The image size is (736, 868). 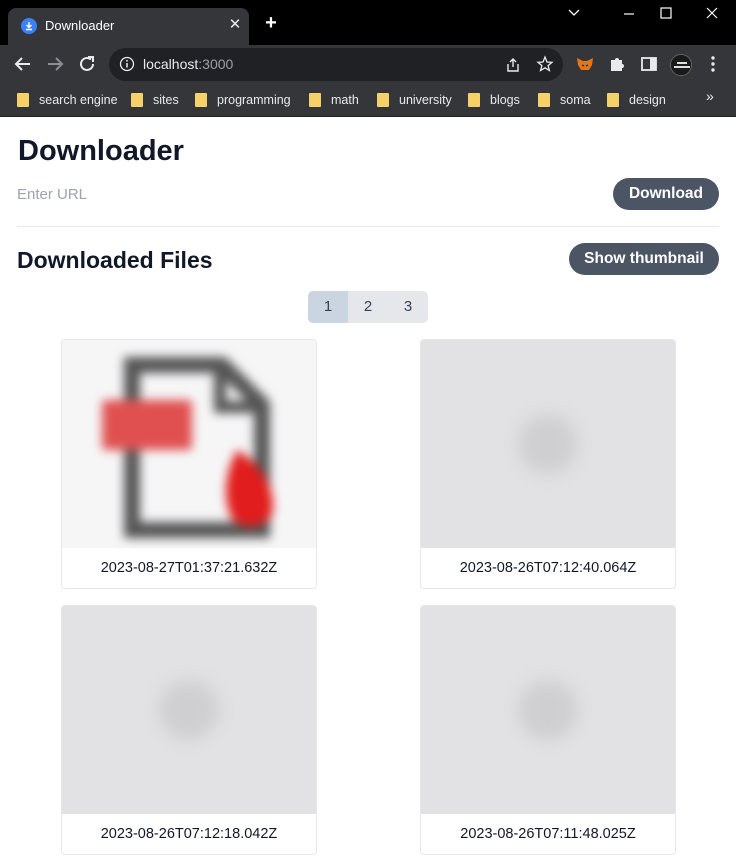 What do you see at coordinates (666, 16) in the screenshot?
I see `maximize-icon` at bounding box center [666, 16].